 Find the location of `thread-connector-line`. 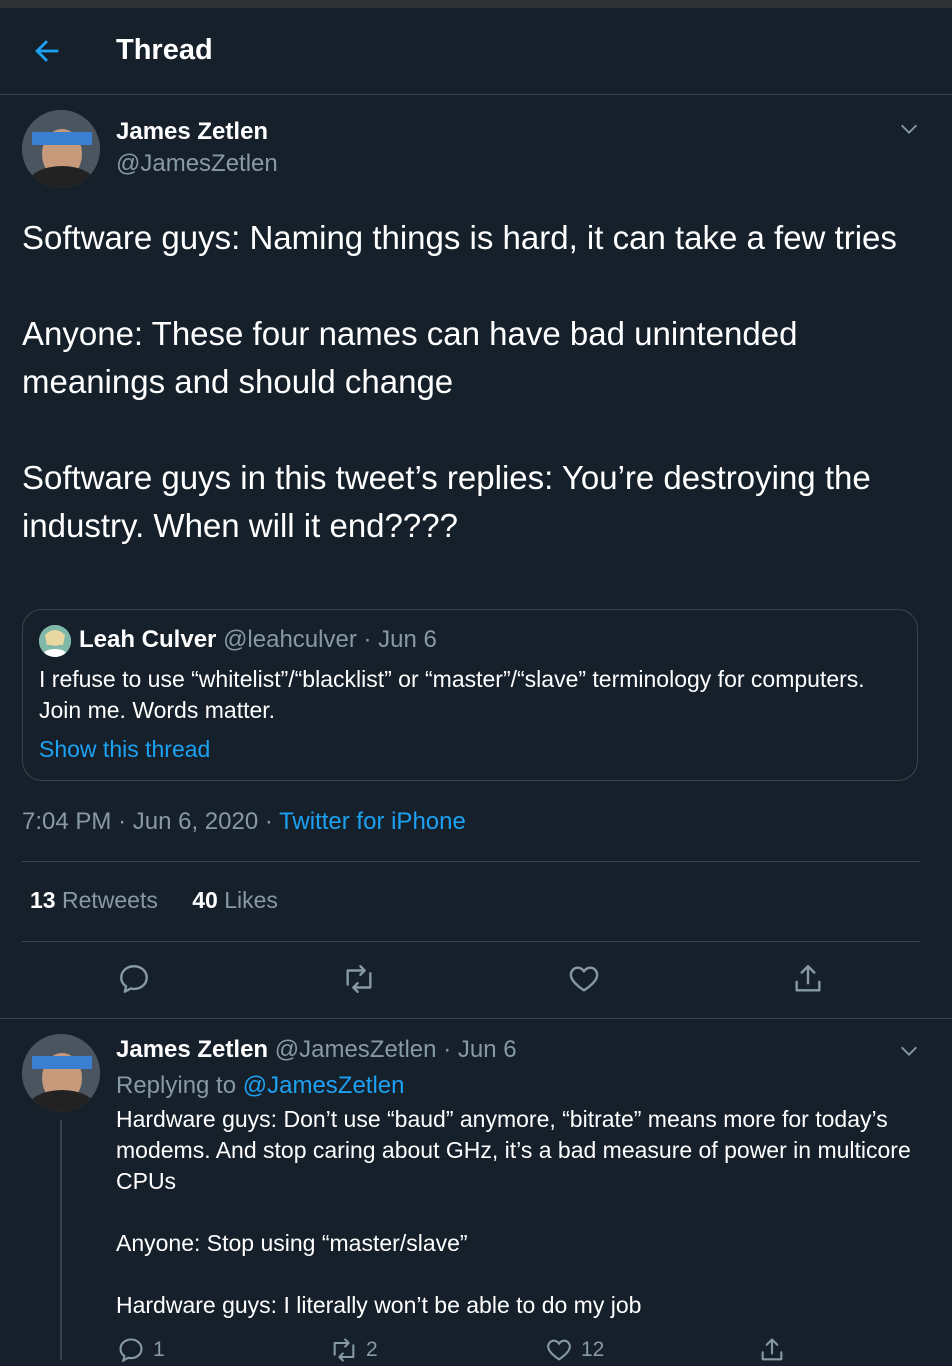

thread-connector-line is located at coordinates (61, 1240).